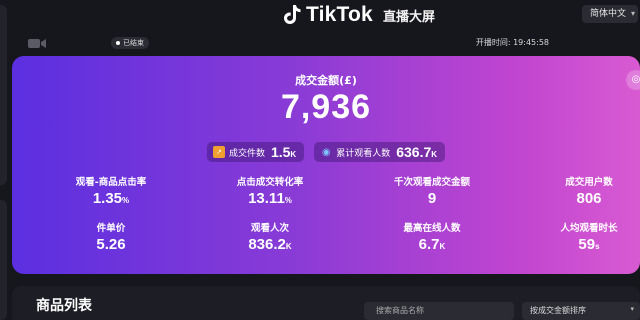 The width and height of the screenshot is (640, 320). I want to click on gmv-value: 7,936, so click(326, 107).